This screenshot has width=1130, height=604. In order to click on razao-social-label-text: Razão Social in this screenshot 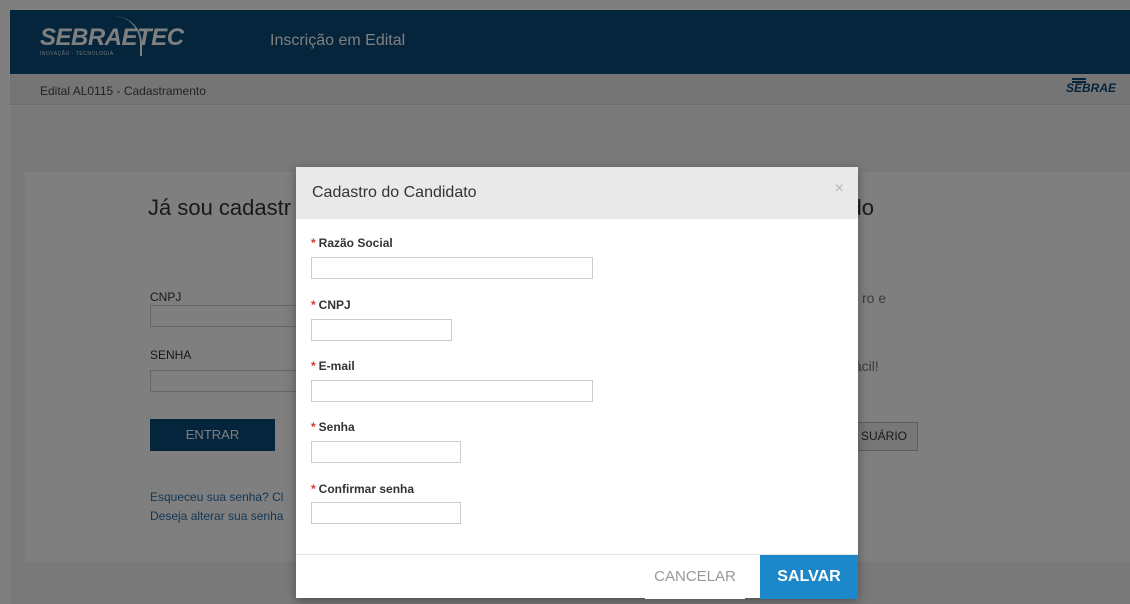, I will do `click(355, 243)`.